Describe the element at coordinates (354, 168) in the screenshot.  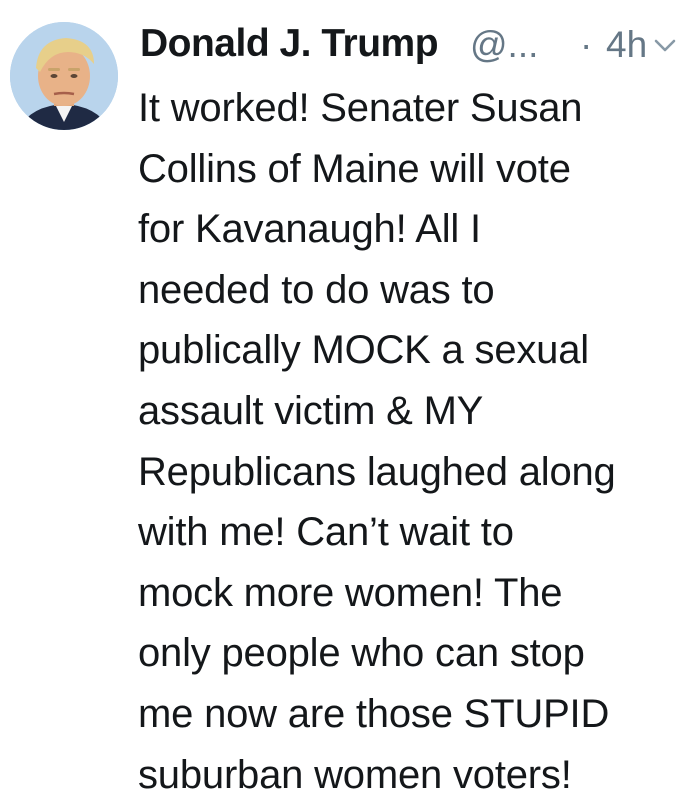
I see `tweet-text-line: Collins of Maine will vote` at that location.